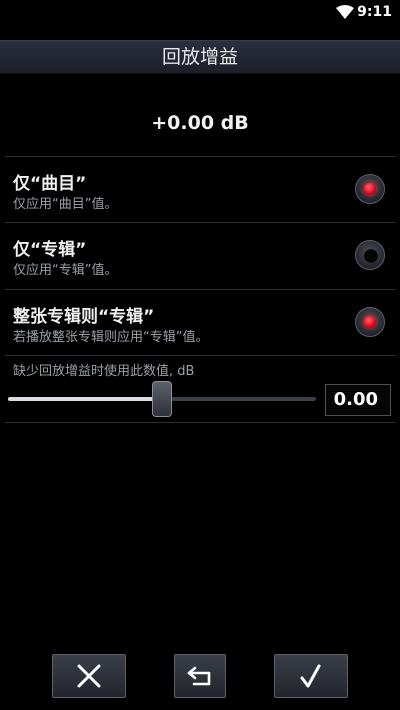 Image resolution: width=400 pixels, height=710 pixels. What do you see at coordinates (84, 317) in the screenshot?
I see `option-title: 整张专辑则“专辑”` at bounding box center [84, 317].